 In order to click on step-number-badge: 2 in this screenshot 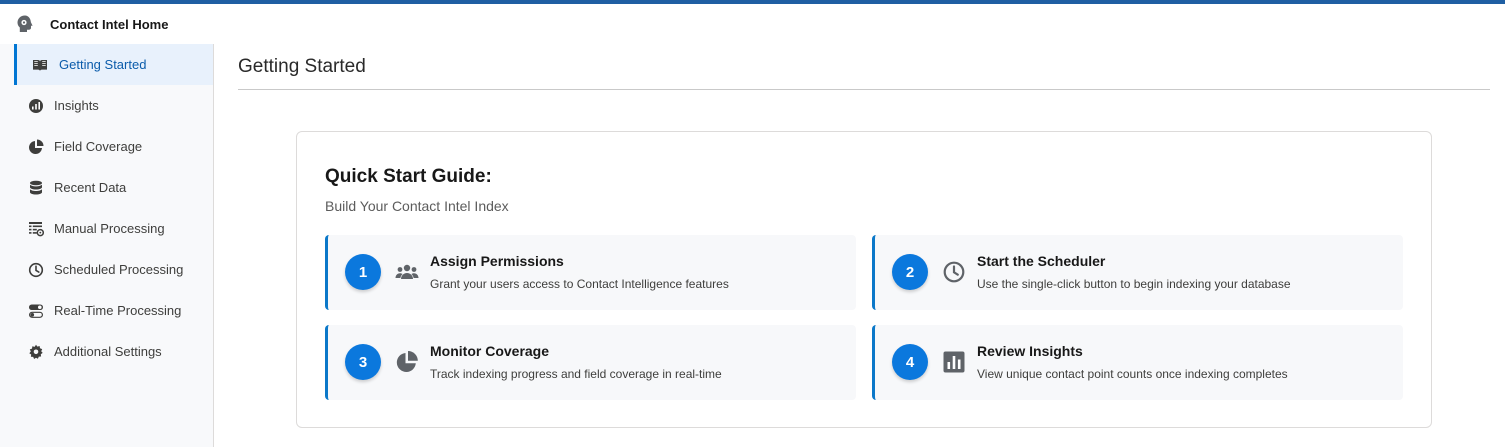, I will do `click(910, 272)`.